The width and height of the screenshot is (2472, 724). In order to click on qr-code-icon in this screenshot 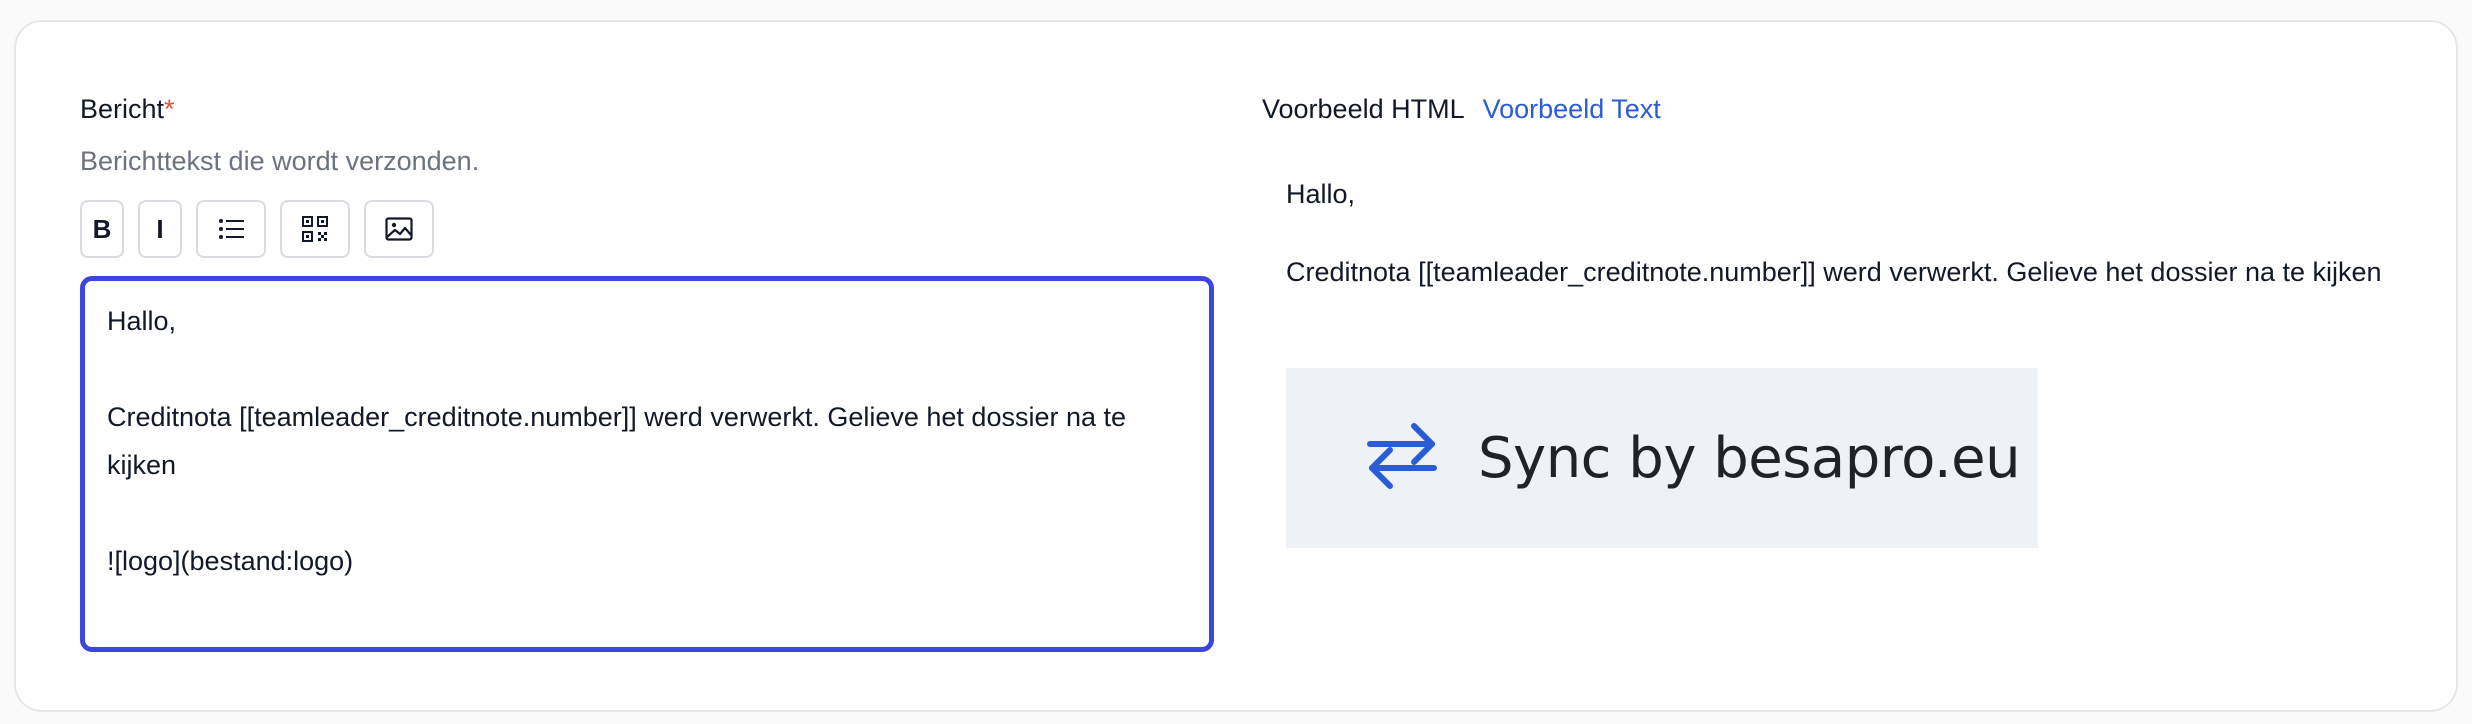, I will do `click(315, 229)`.